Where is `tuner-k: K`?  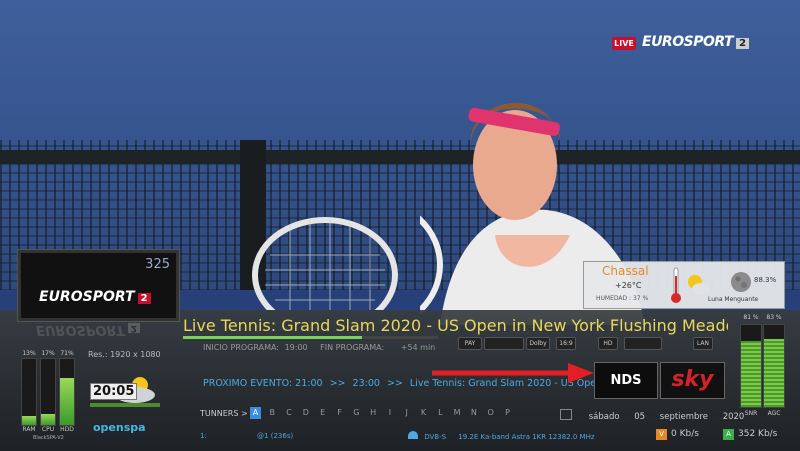
tuner-k: K is located at coordinates (423, 412).